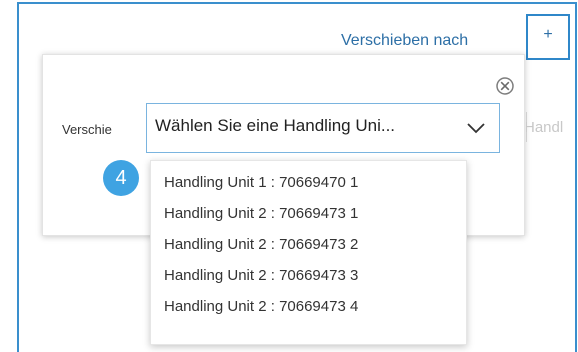 The height and width of the screenshot is (352, 578). I want to click on adjacent-field-text: Handl, so click(545, 127).